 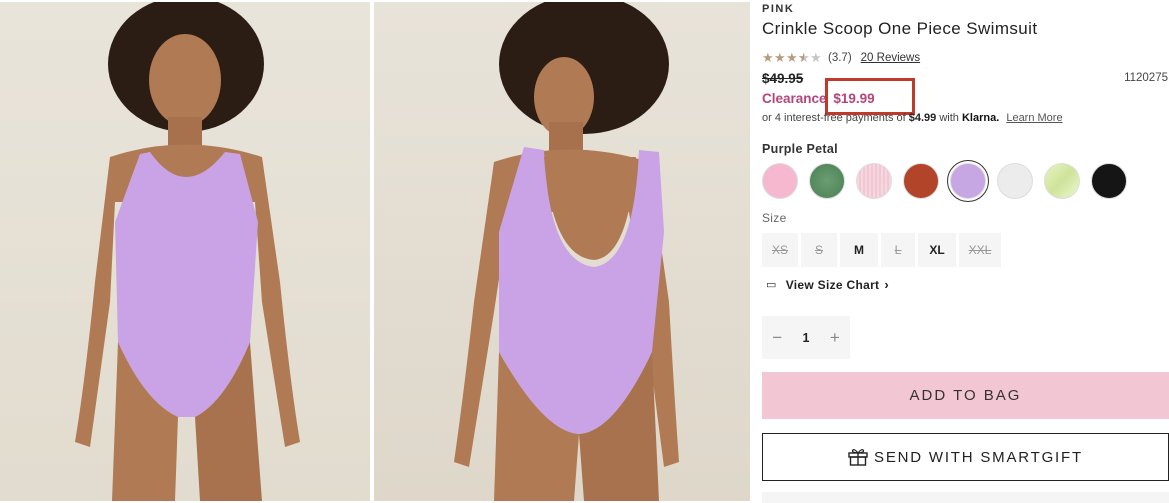 What do you see at coordinates (827, 181) in the screenshot?
I see `color-swatch-green` at bounding box center [827, 181].